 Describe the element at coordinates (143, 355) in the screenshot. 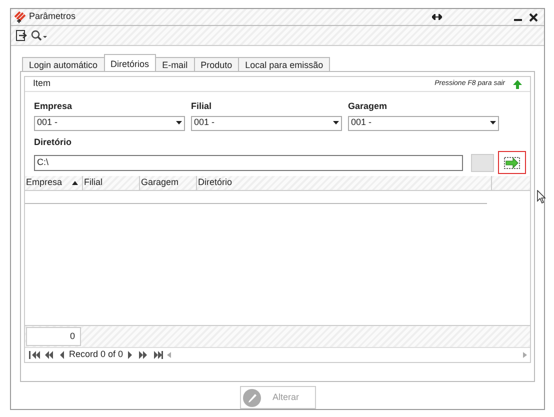

I see `next-page-icon` at that location.